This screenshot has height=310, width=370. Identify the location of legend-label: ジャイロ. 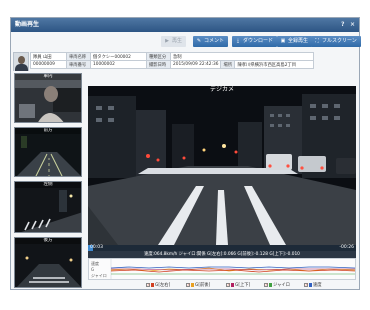
(281, 285).